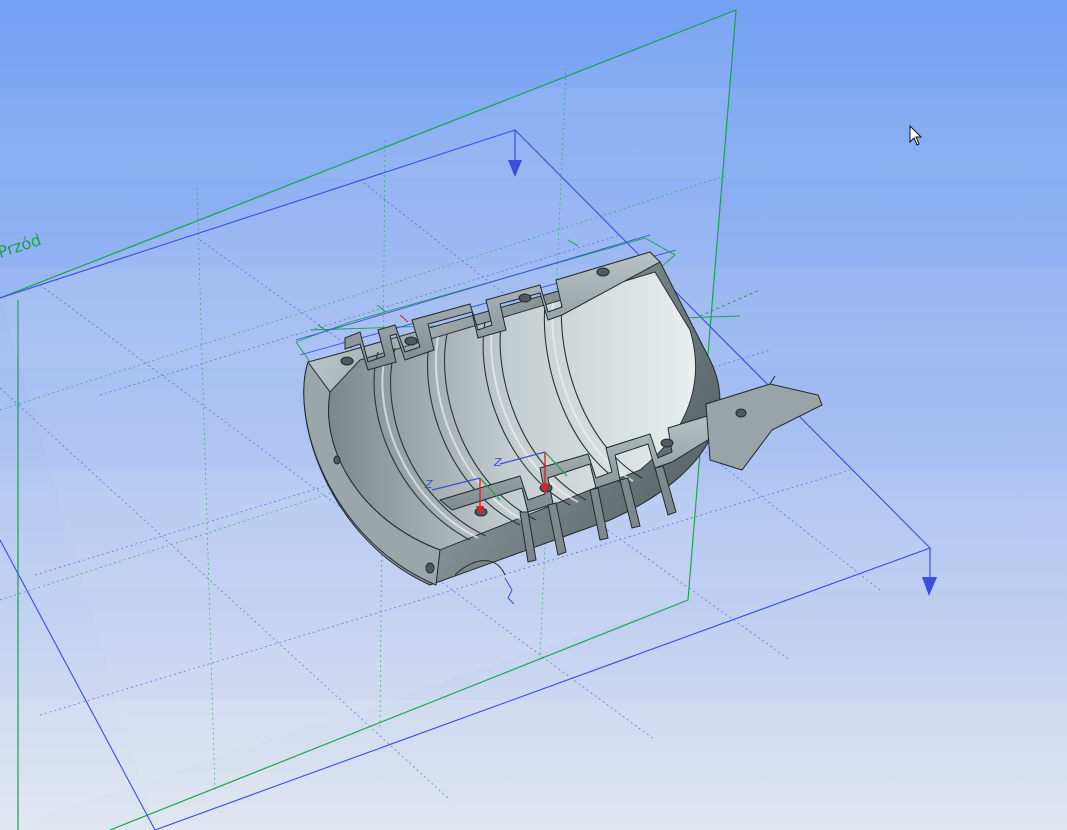 The width and height of the screenshot is (1067, 830). Describe the element at coordinates (916, 135) in the screenshot. I see `mouse-pointer-icon` at that location.